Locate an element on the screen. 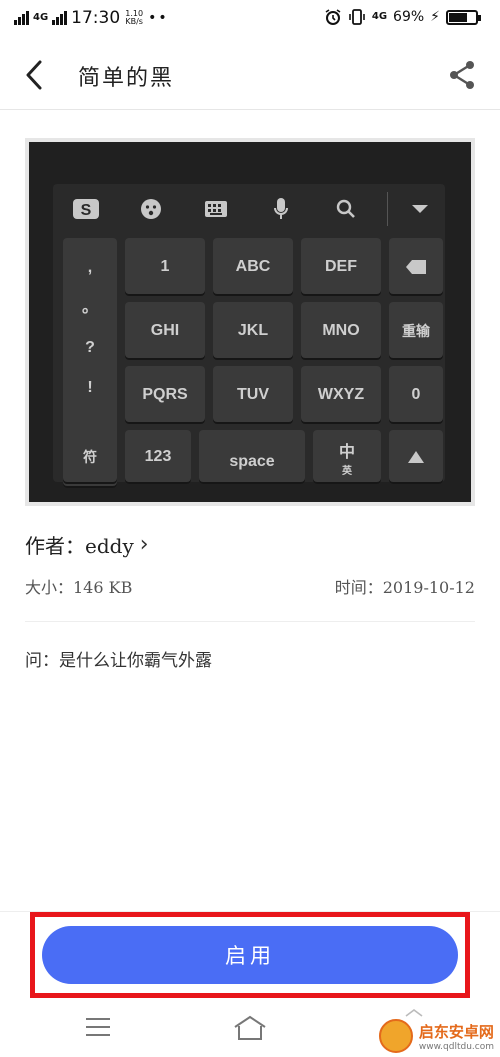  network-type-left: 4G is located at coordinates (41, 17).